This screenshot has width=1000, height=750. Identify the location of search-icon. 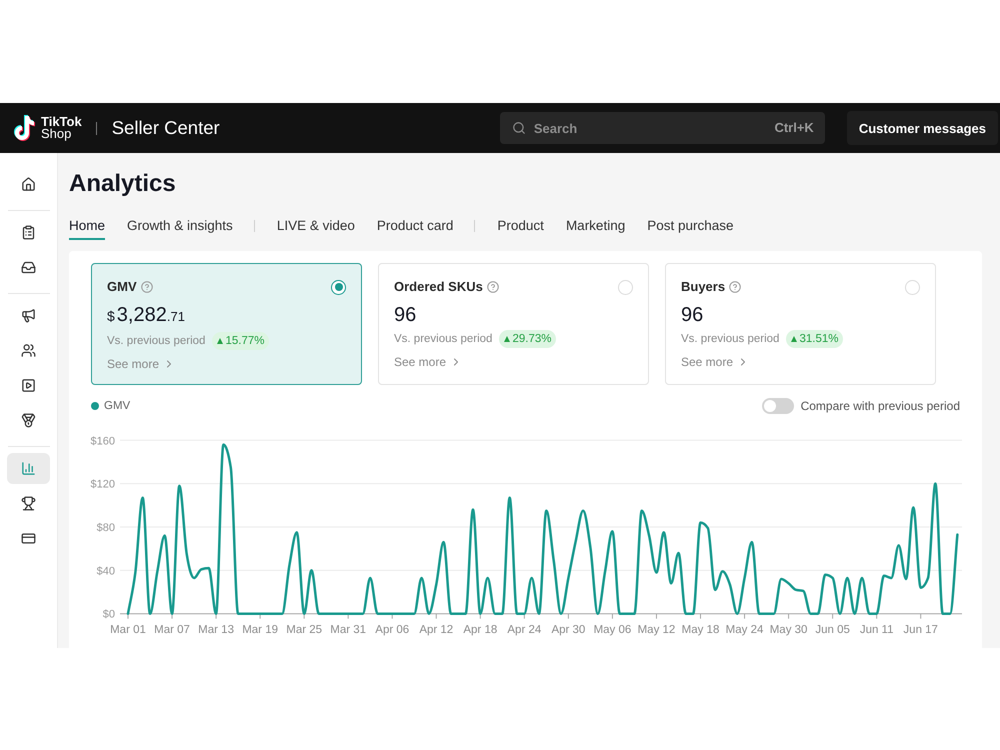
(519, 128).